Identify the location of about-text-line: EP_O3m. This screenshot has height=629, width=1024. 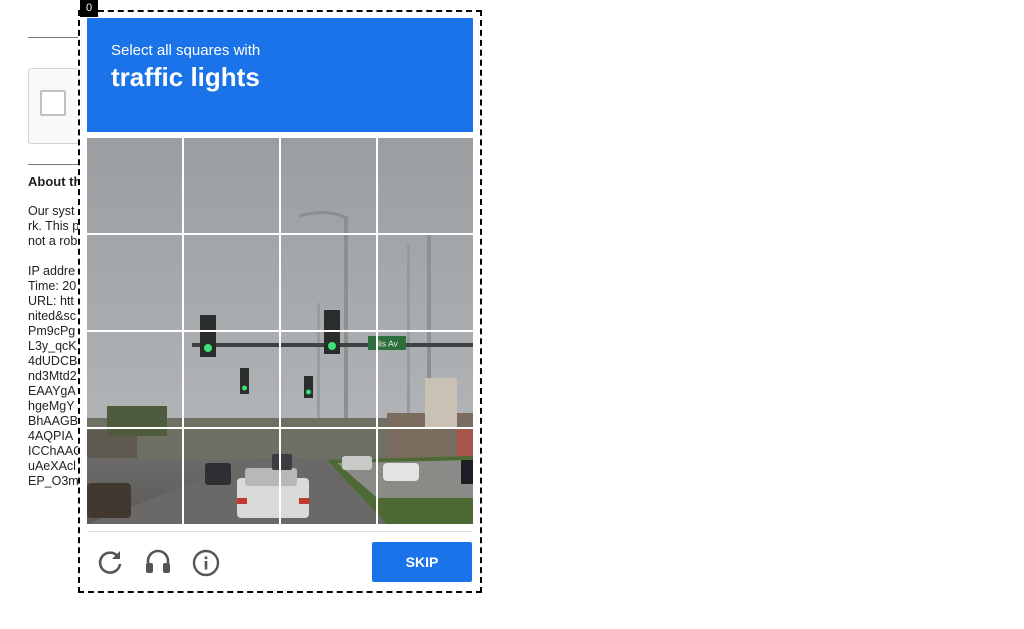
(53, 481).